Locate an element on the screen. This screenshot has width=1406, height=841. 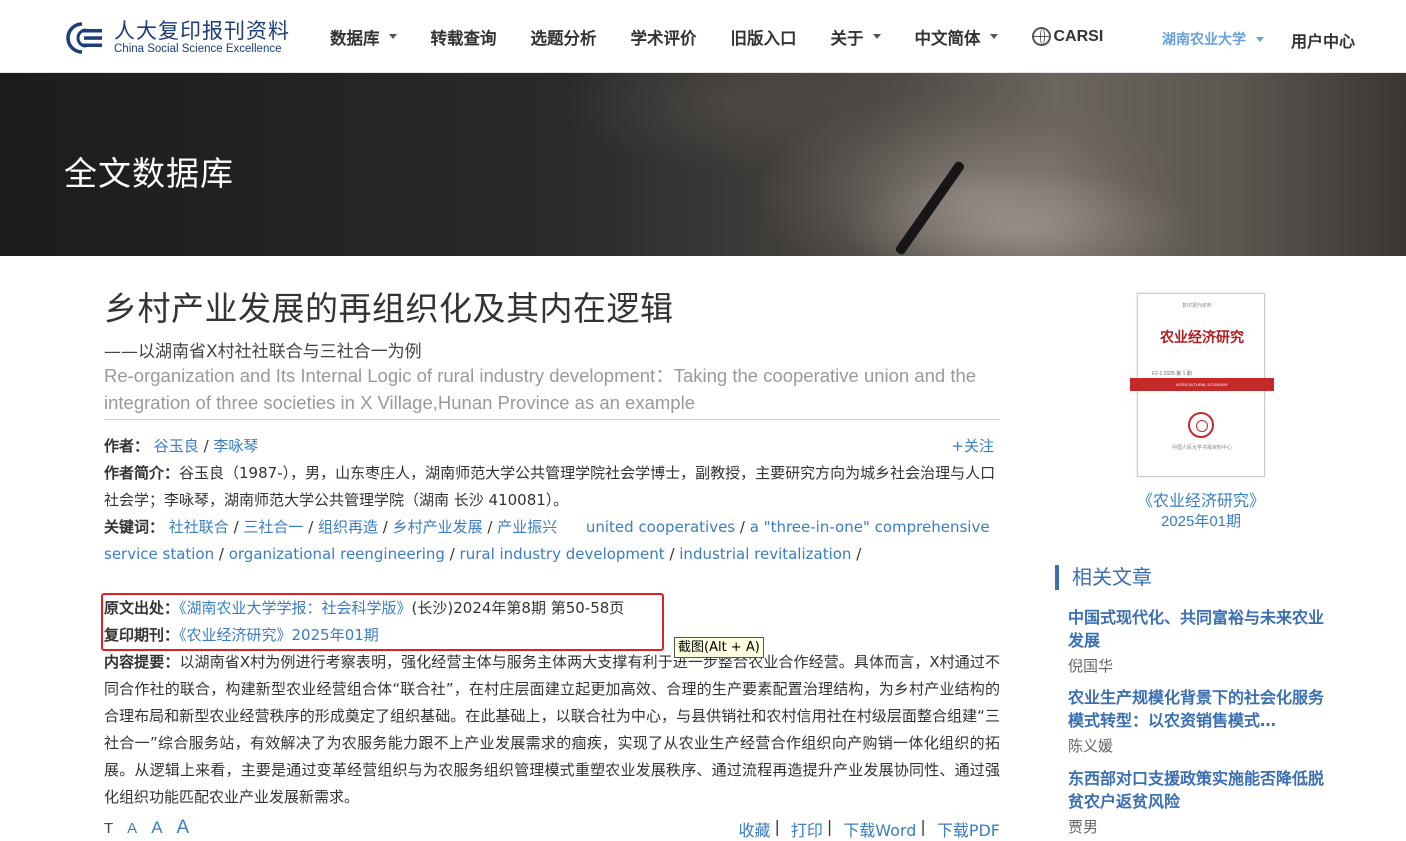
keyword-link: 产业振兴 is located at coordinates (527, 527).